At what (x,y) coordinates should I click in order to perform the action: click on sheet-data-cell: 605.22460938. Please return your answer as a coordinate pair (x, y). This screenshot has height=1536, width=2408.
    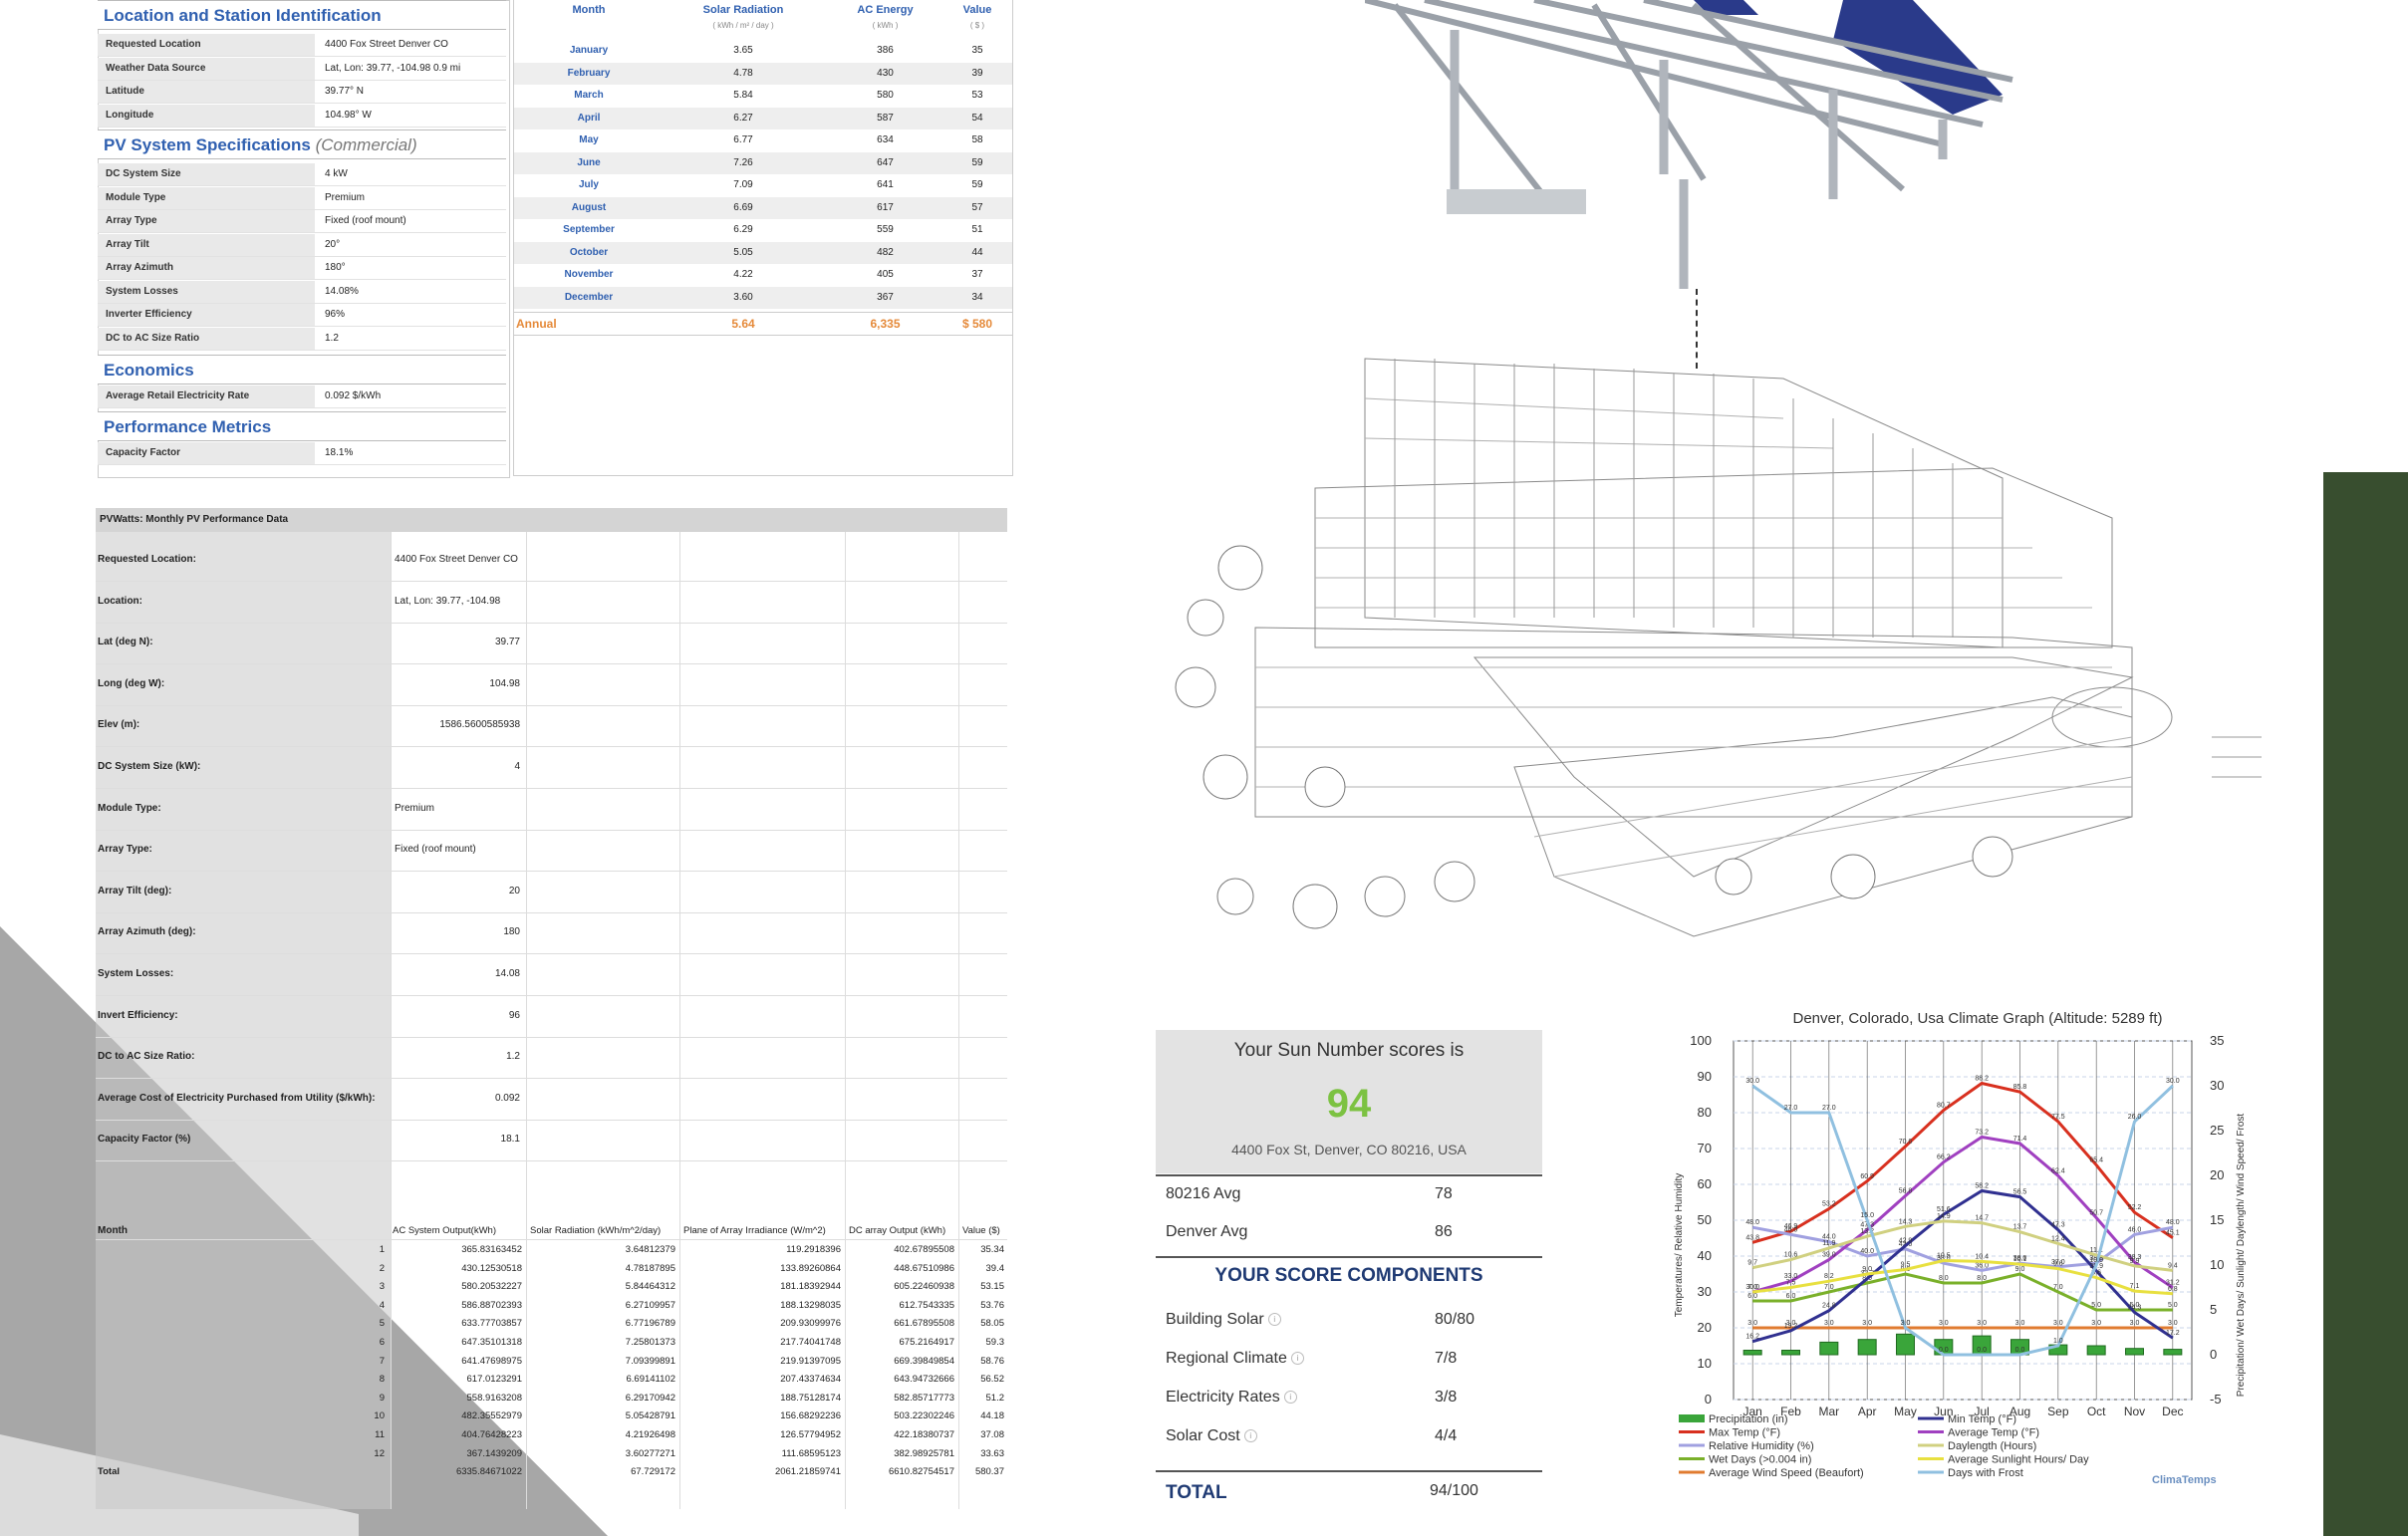
    Looking at the image, I should click on (924, 1287).